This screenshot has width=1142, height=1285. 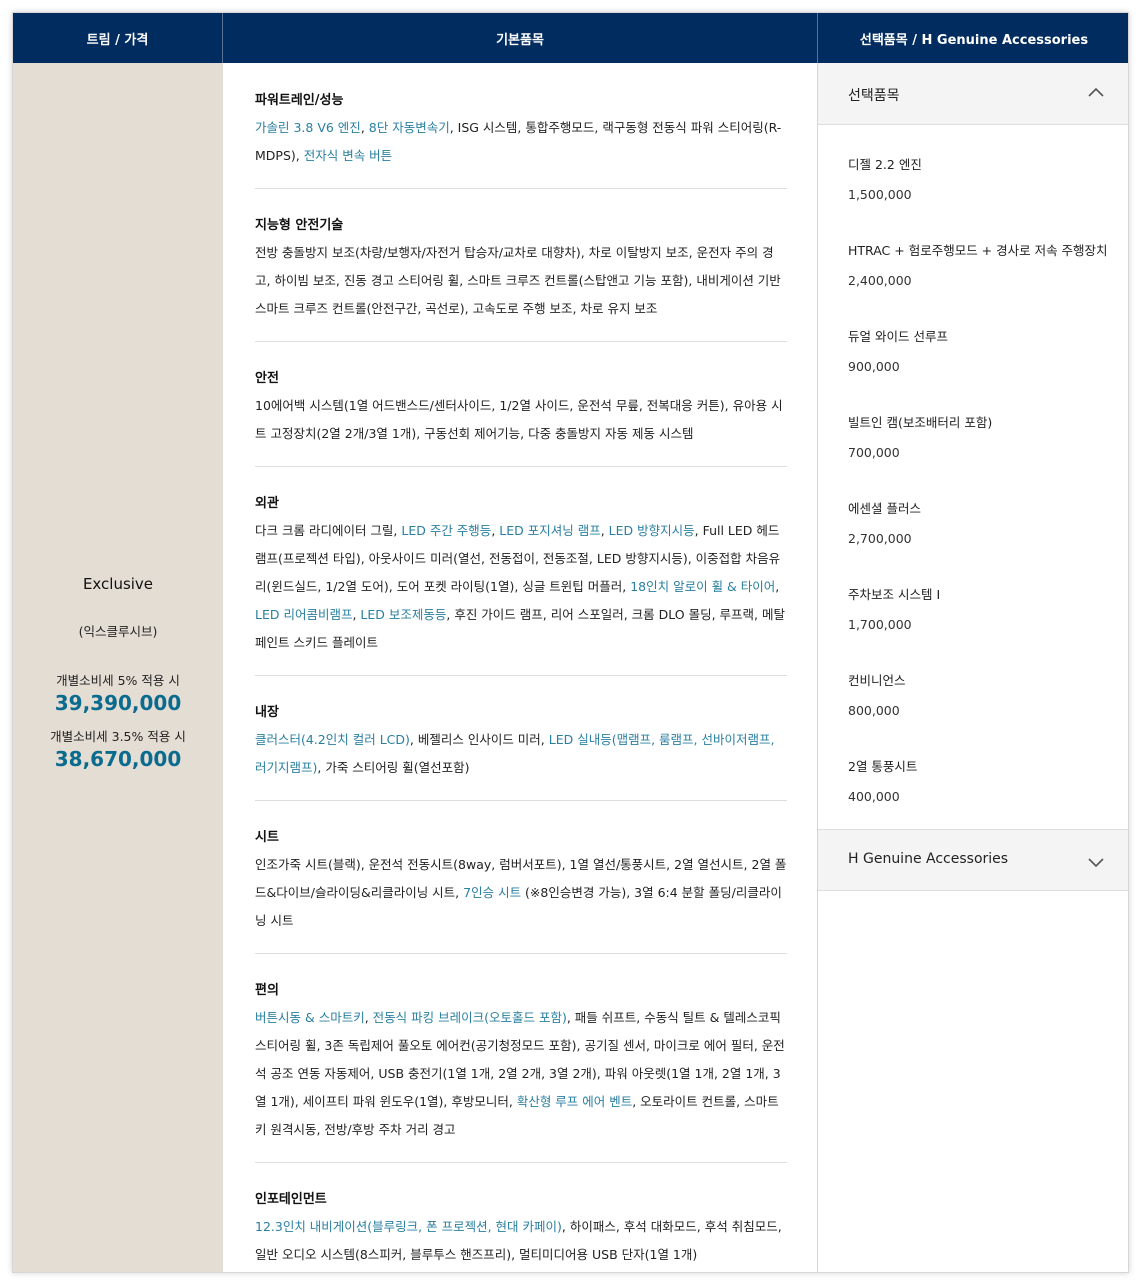 I want to click on option-name: 빌트인 캠(보조배터리 포함), so click(x=920, y=422).